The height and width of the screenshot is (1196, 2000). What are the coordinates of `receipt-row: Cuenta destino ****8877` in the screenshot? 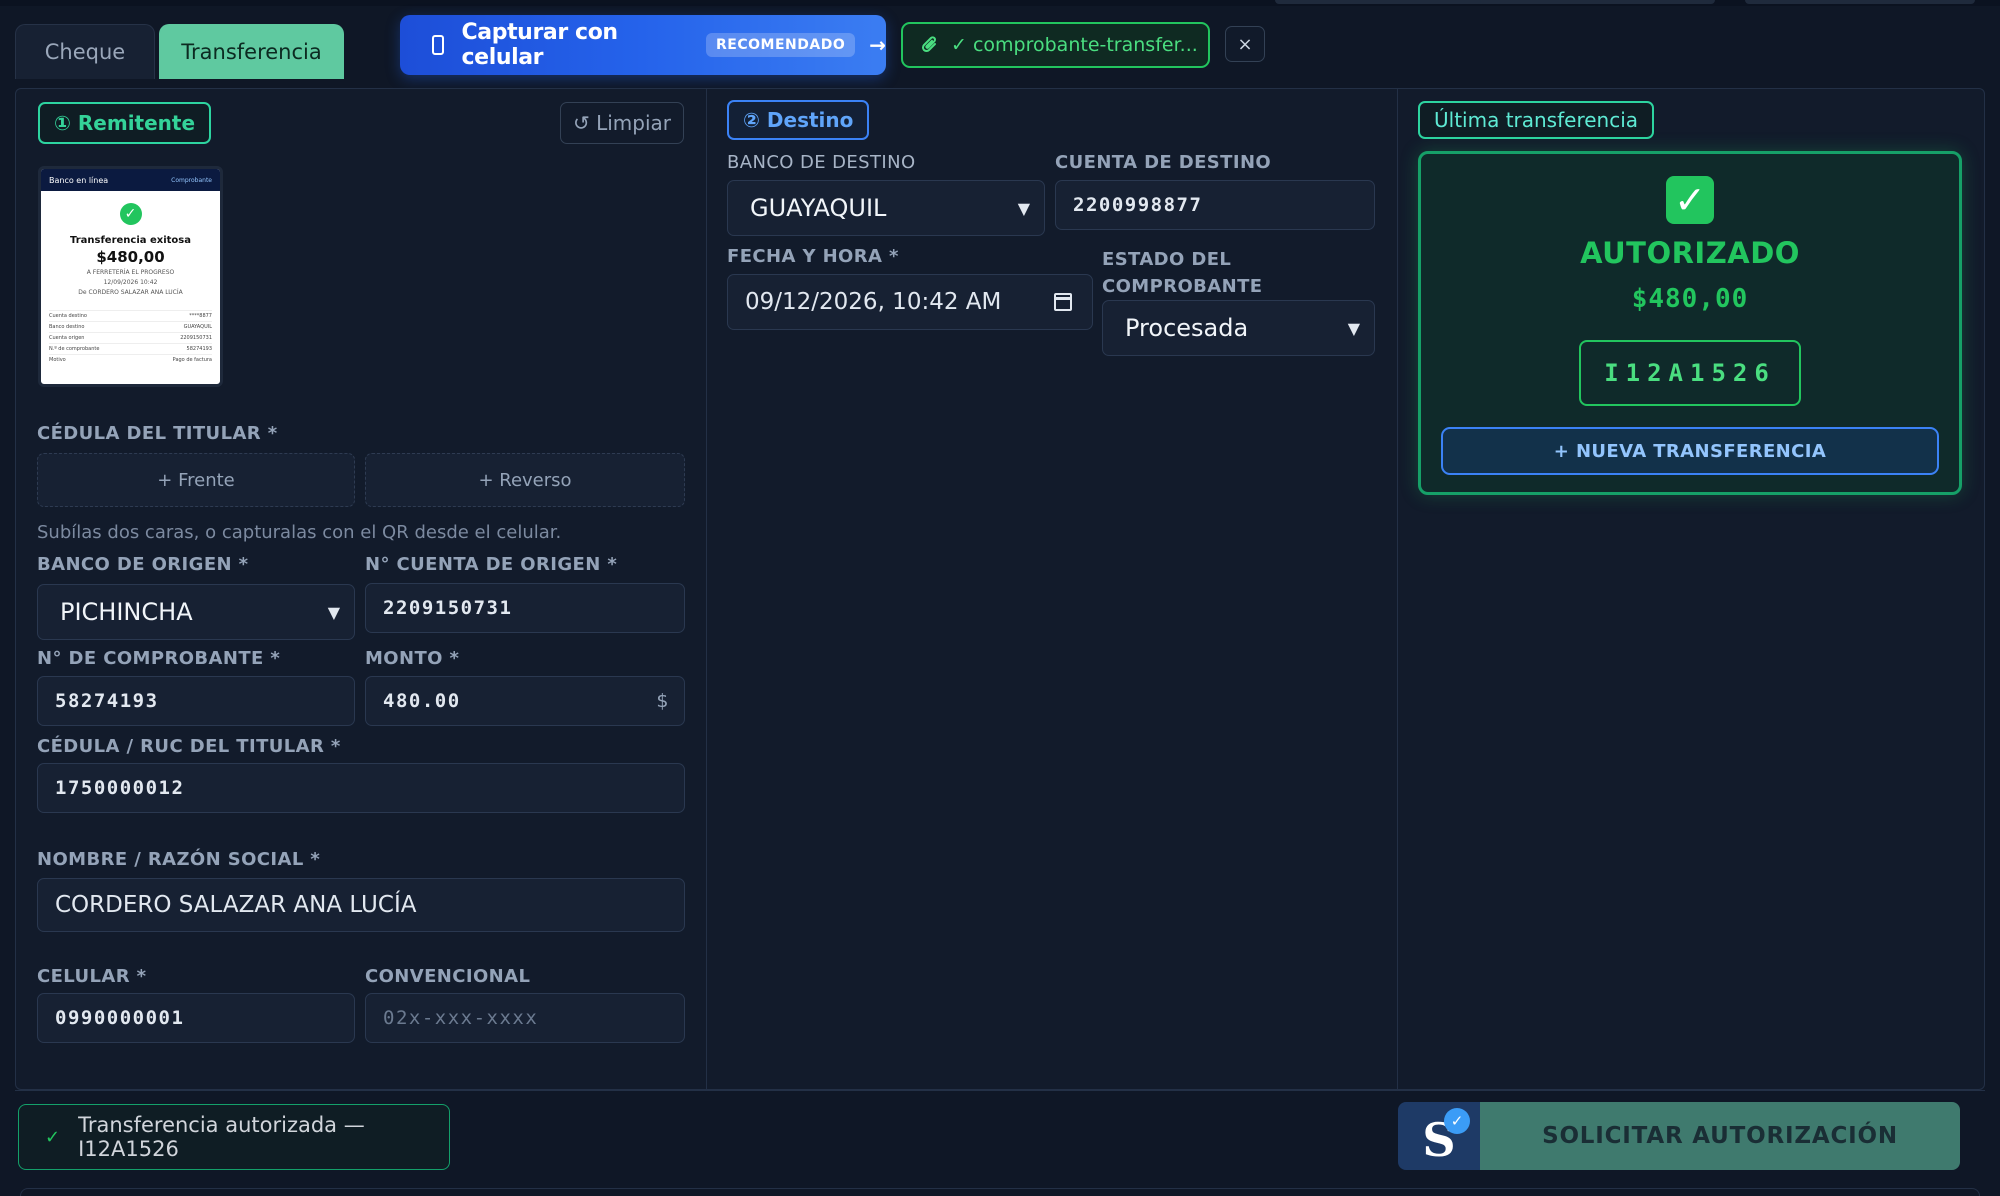 It's located at (130, 315).